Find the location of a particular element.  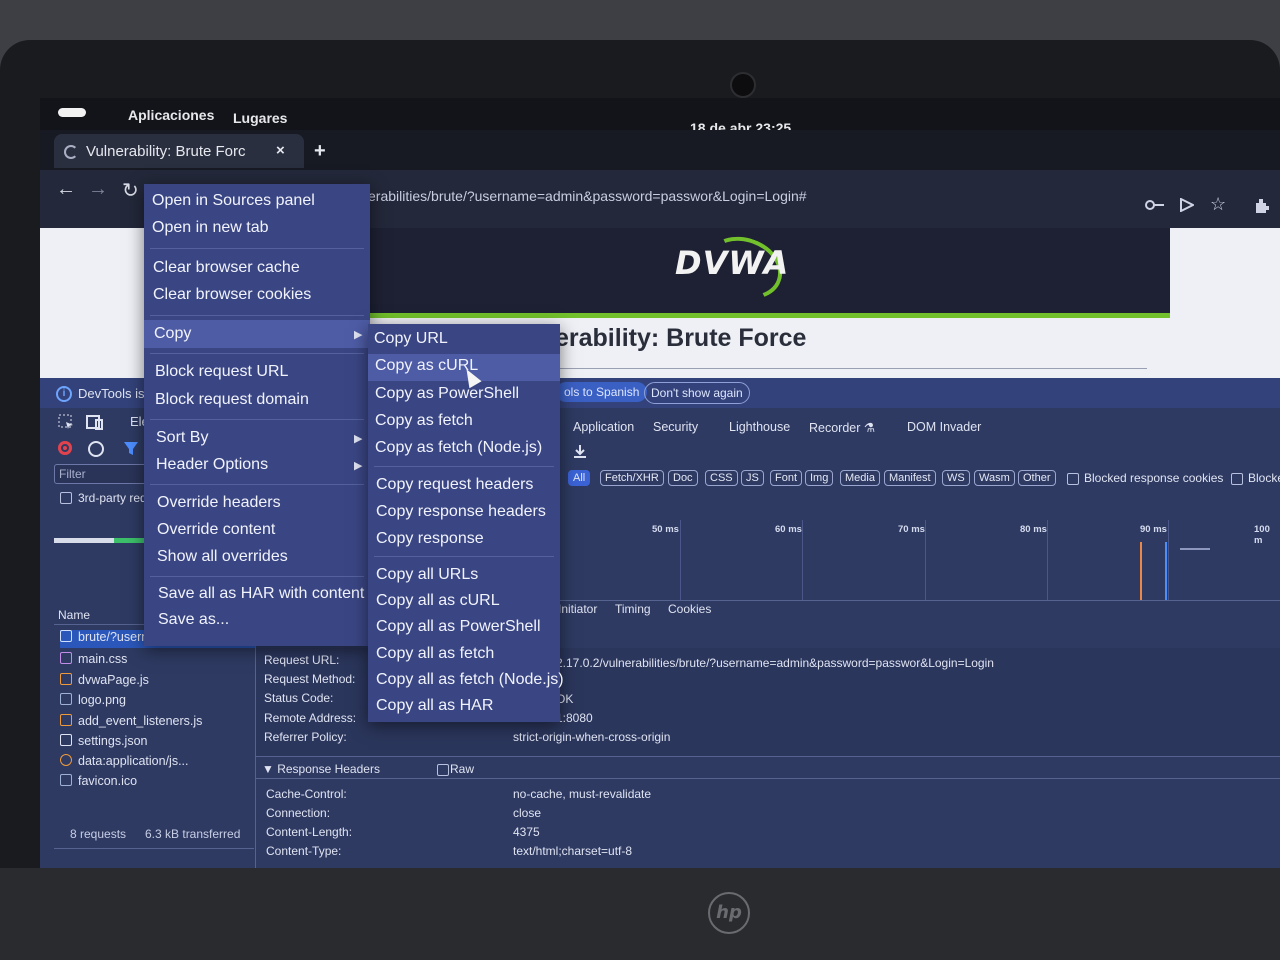

file-icon is located at coordinates (66, 740).